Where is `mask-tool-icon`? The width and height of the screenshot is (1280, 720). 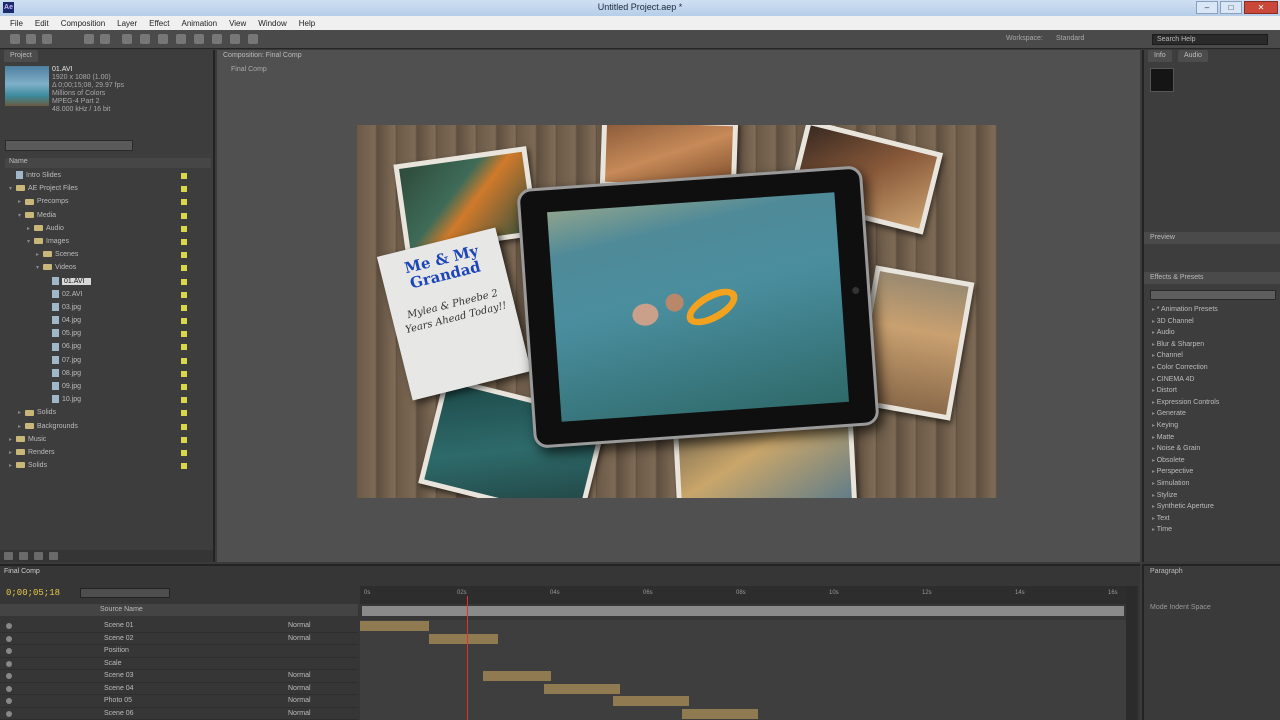 mask-tool-icon is located at coordinates (145, 39).